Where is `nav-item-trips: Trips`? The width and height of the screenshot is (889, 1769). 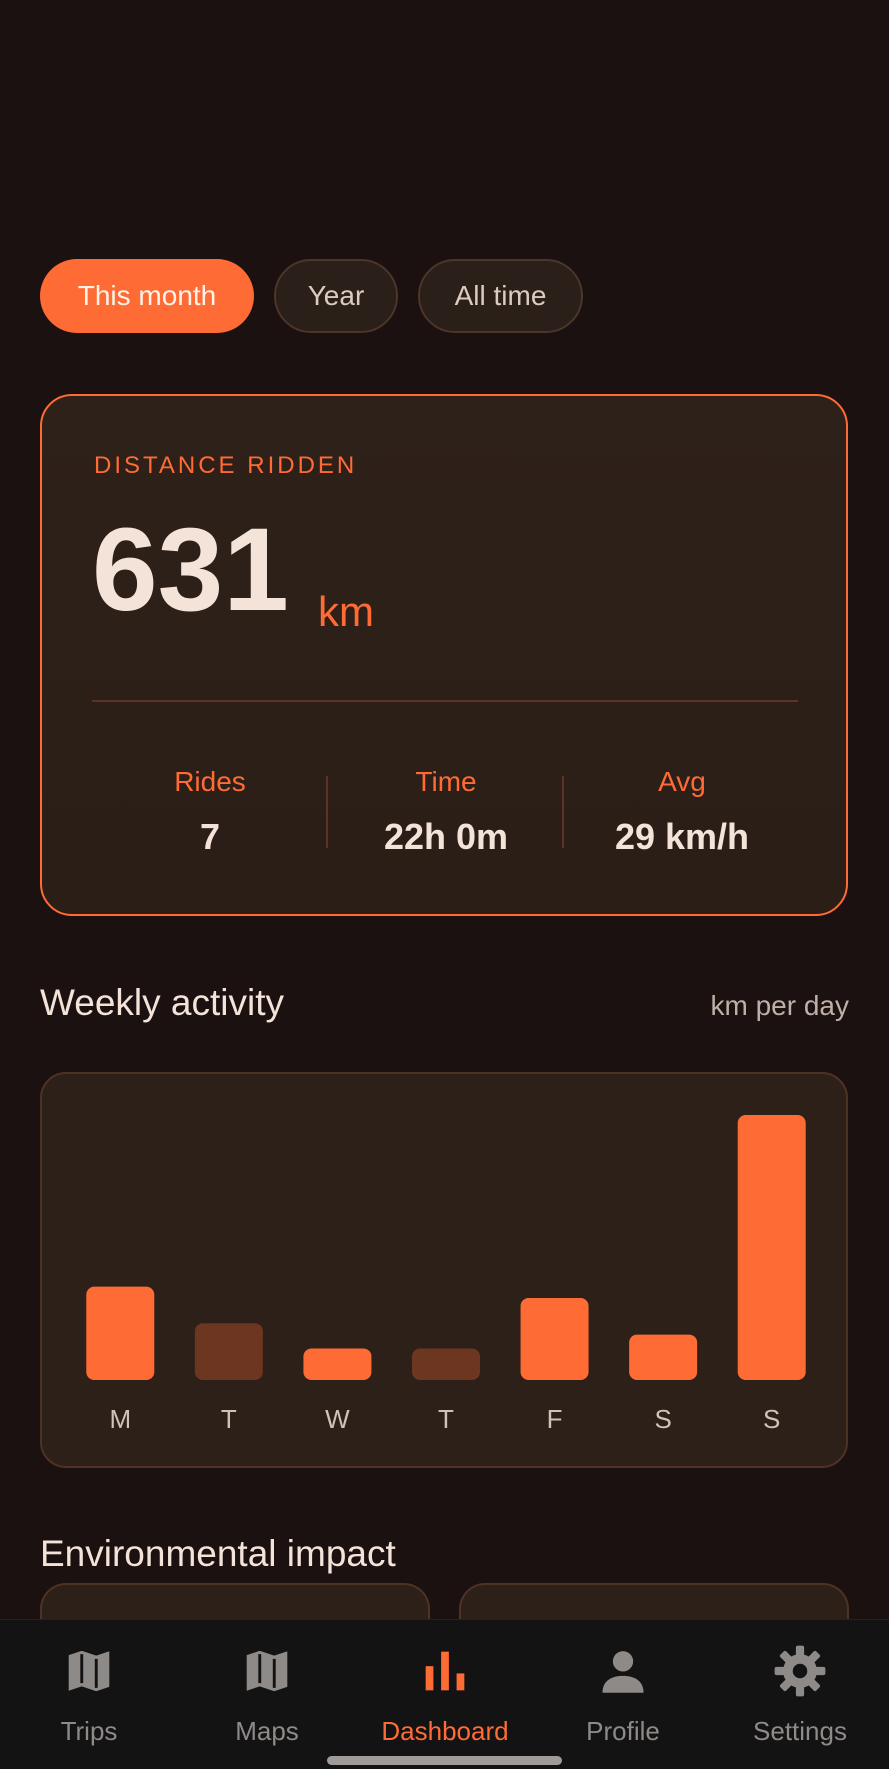
nav-item-trips: Trips is located at coordinates (89, 1694).